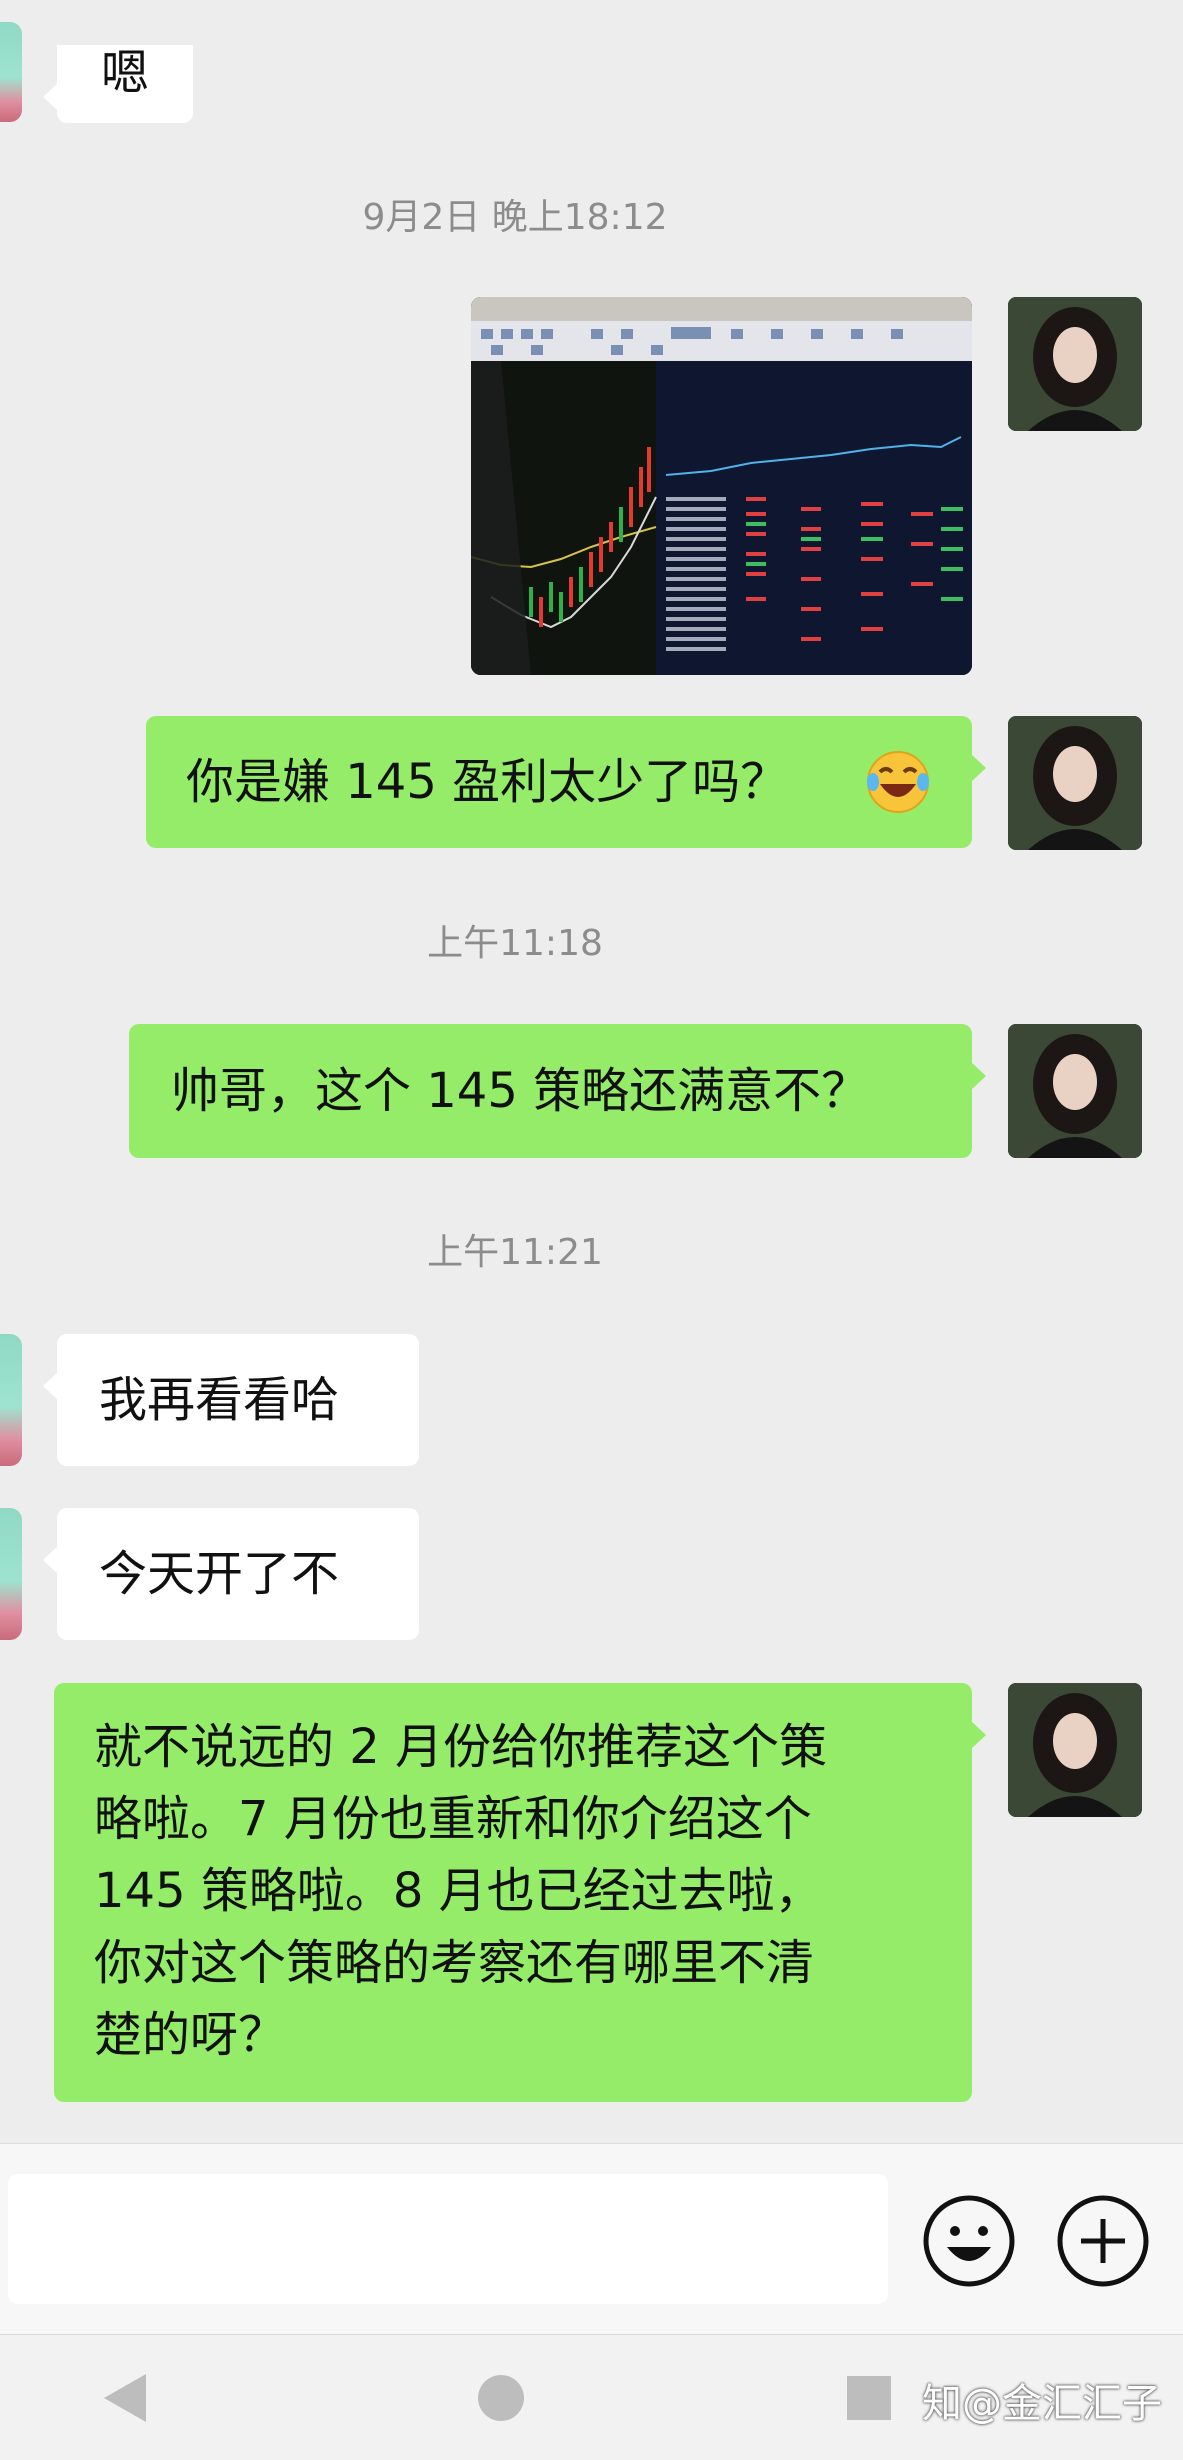 The height and width of the screenshot is (2460, 1183). I want to click on timestamp: 上午11:18, so click(515, 943).